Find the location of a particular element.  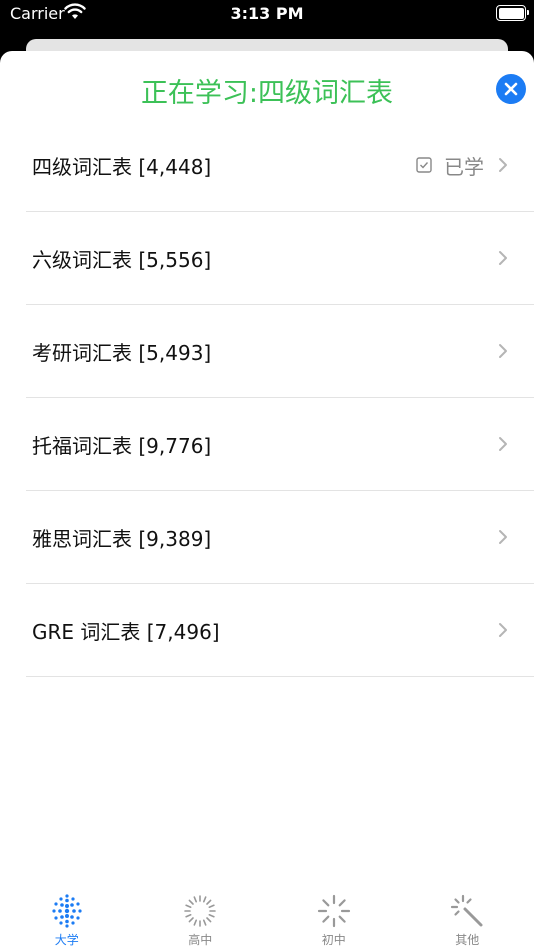

list-item-label: 六级词汇表 [5,556] is located at coordinates (122, 259).